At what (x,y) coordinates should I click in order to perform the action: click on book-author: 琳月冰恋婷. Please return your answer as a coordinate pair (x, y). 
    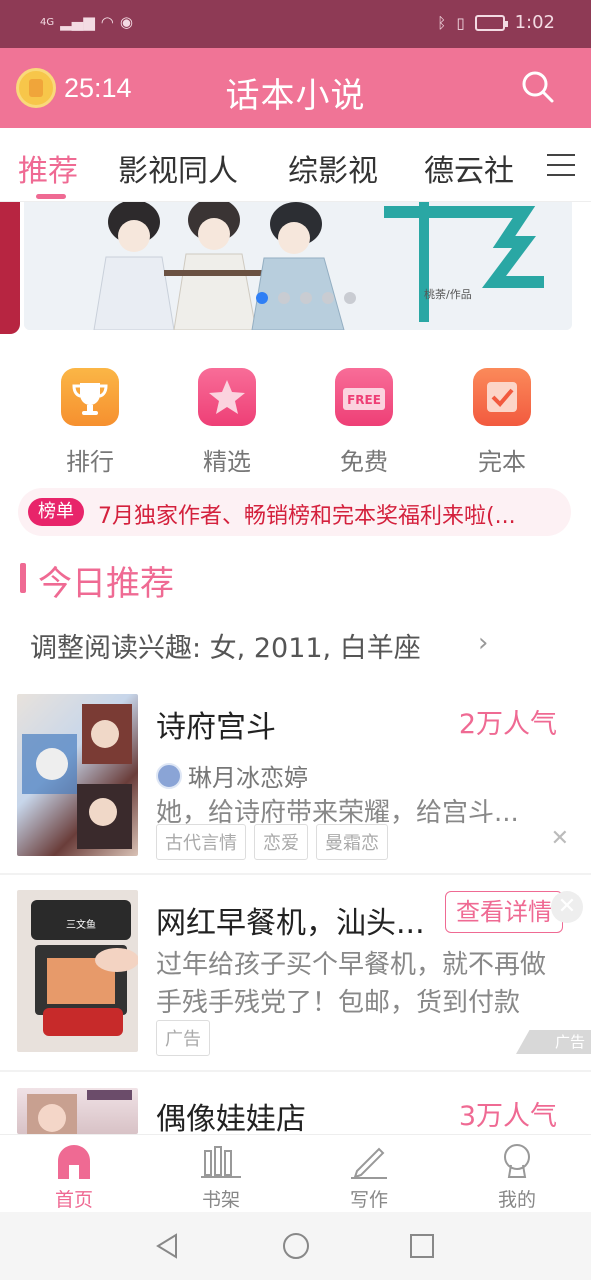
    Looking at the image, I should click on (232, 775).